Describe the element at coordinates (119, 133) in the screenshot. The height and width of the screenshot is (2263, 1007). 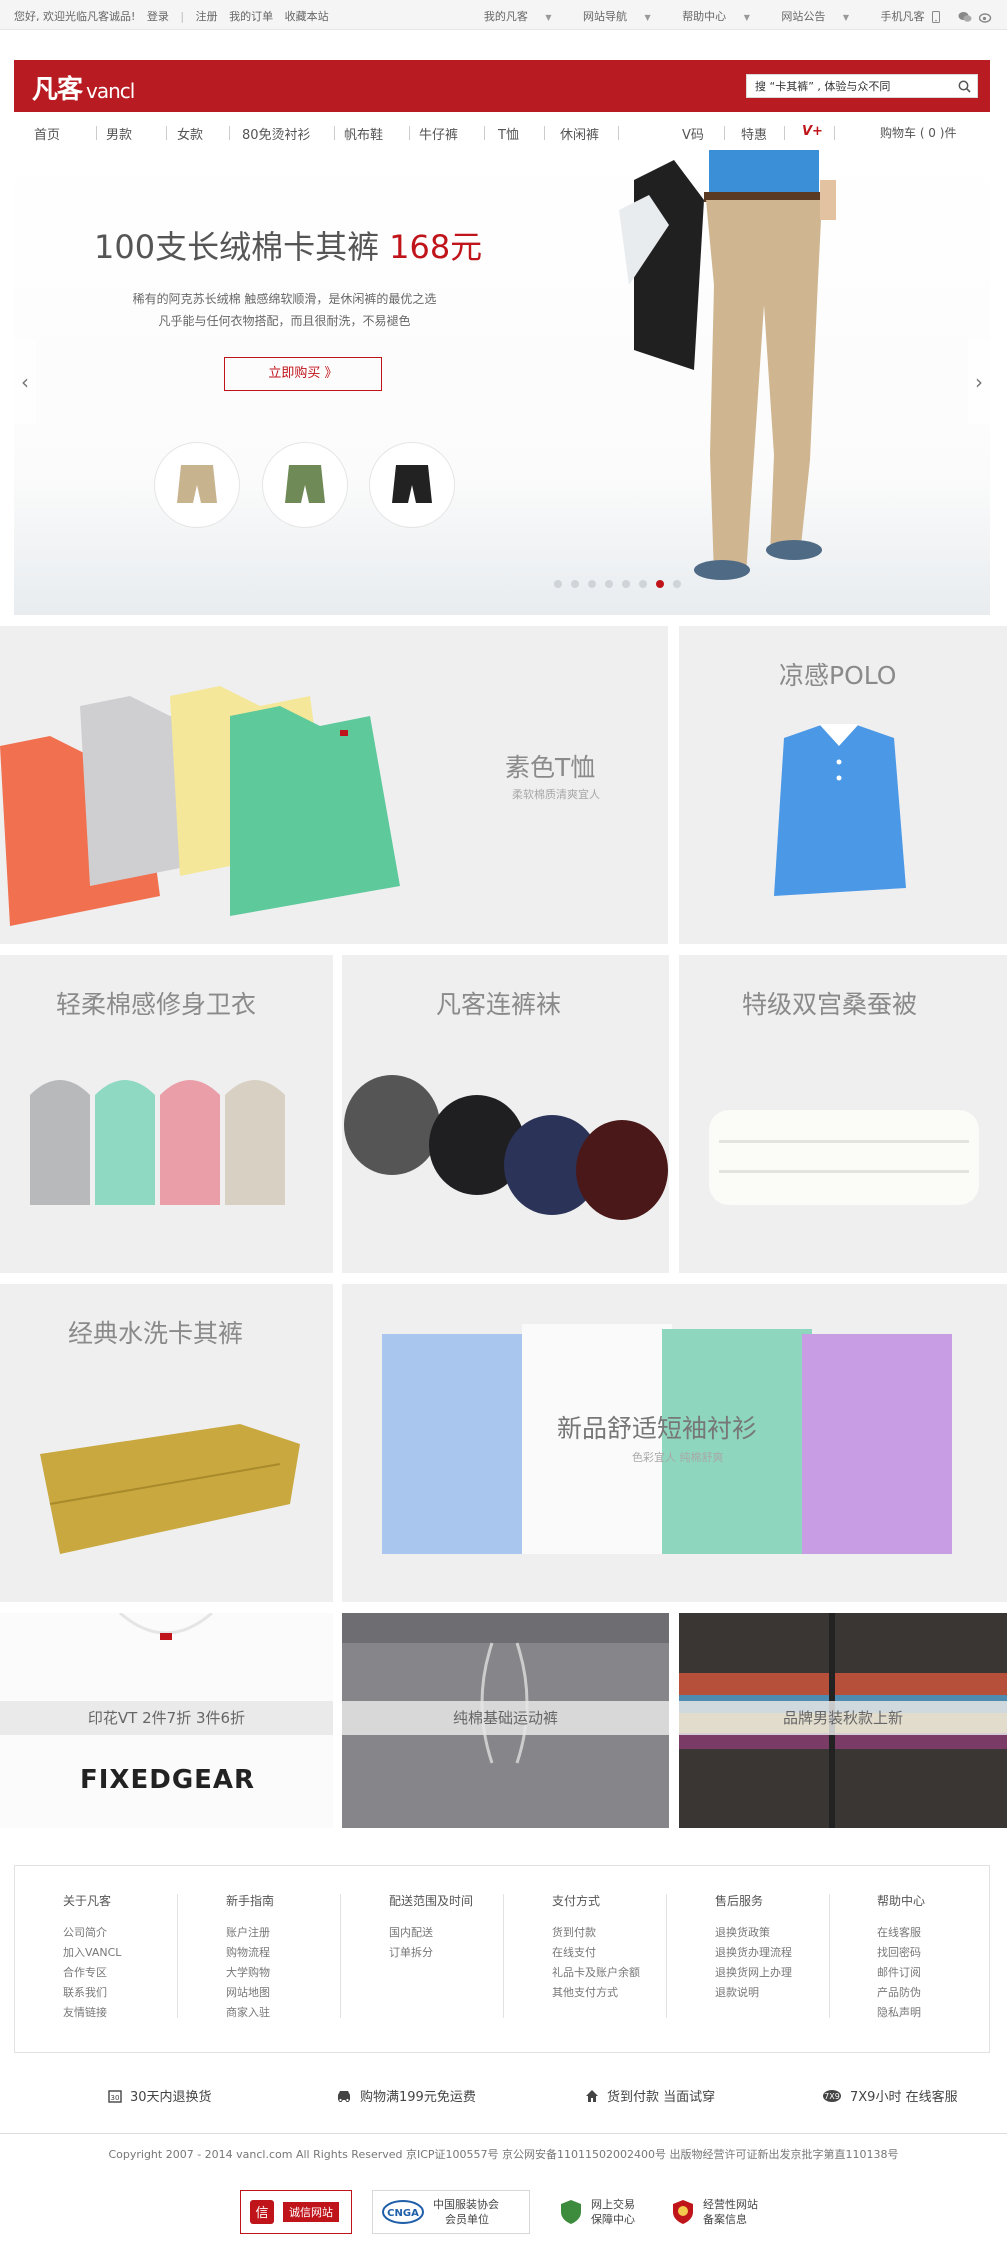
I see `nav-item-men: 男款` at that location.